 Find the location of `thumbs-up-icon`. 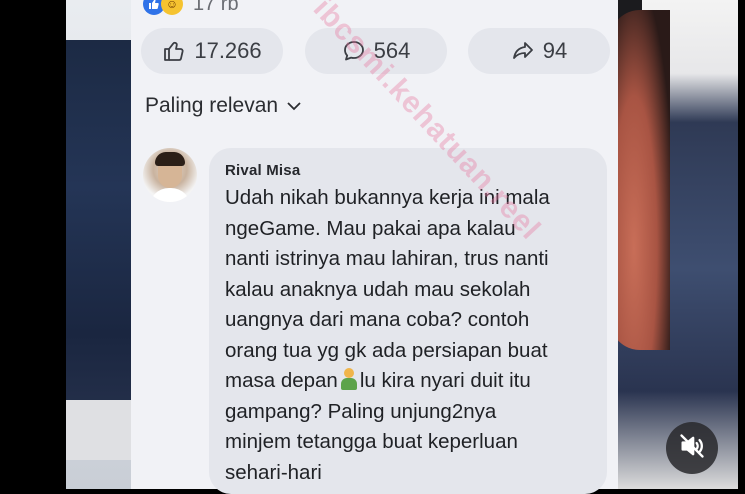

thumbs-up-icon is located at coordinates (174, 51).